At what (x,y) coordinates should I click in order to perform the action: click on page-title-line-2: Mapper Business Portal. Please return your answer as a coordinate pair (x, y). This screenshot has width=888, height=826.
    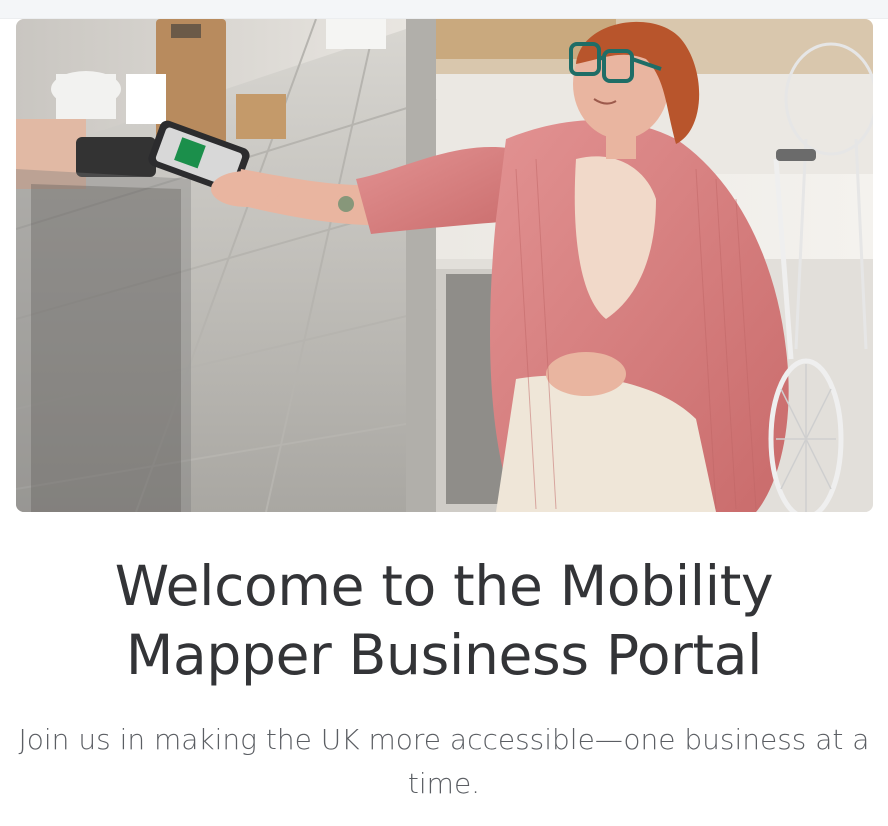
    Looking at the image, I should click on (444, 655).